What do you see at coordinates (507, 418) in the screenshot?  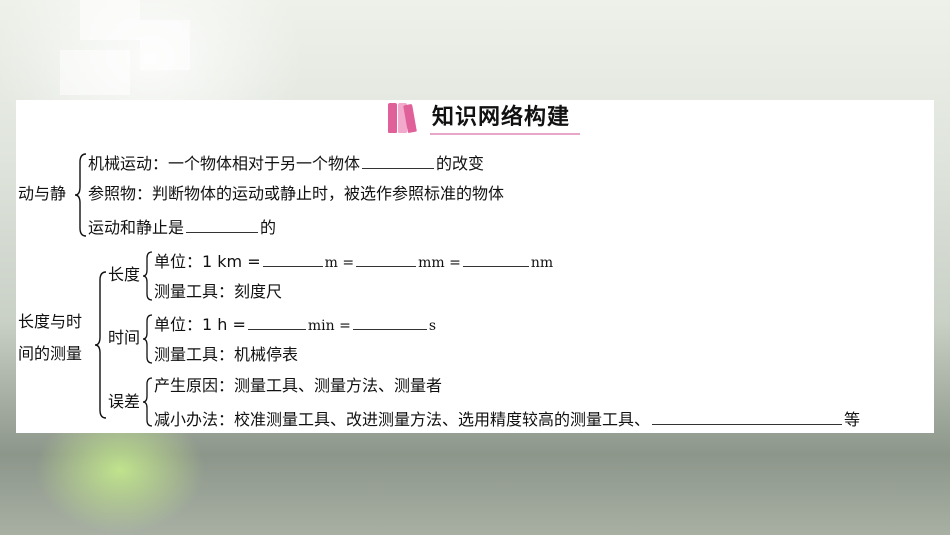 I see `error-reduce-line: 减小办法：校准测量工具、改进测量方法、选用精度较高的测量工具、等` at bounding box center [507, 418].